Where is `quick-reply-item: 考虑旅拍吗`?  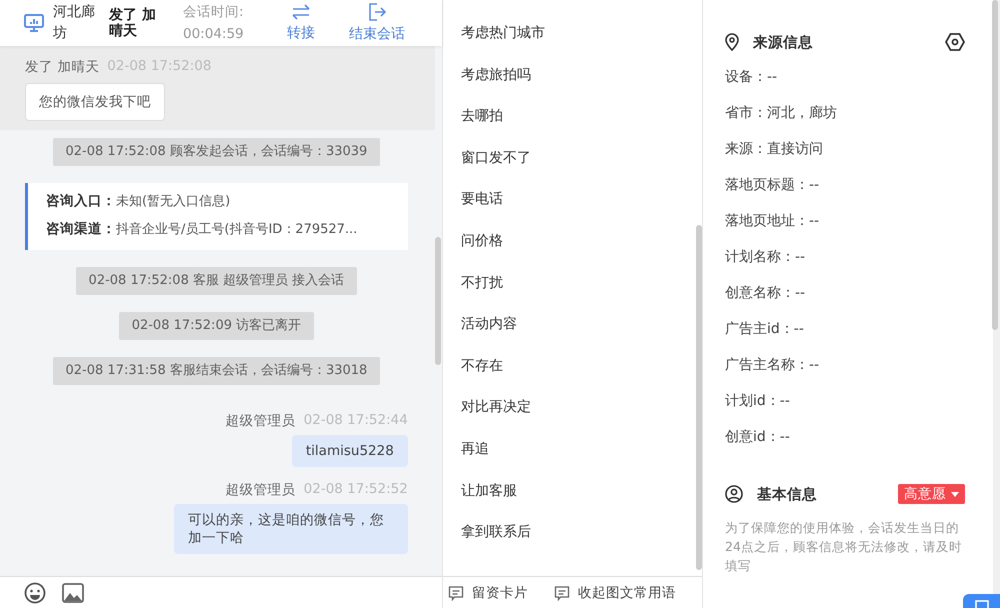 quick-reply-item: 考虑旅拍吗 is located at coordinates (576, 85).